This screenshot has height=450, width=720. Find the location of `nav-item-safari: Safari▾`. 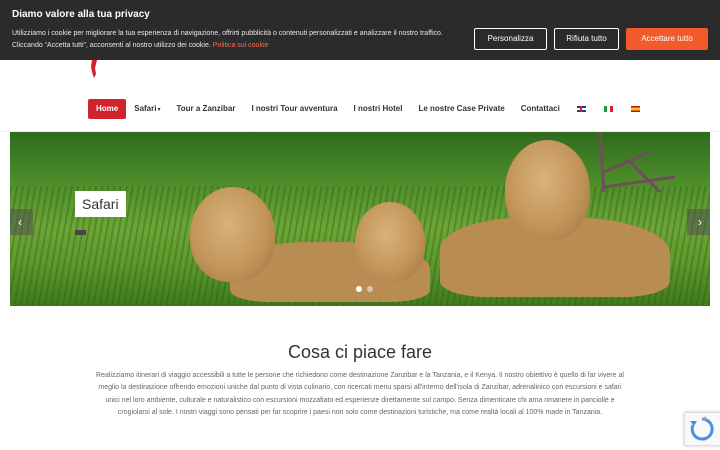

nav-item-safari: Safari▾ is located at coordinates (147, 109).